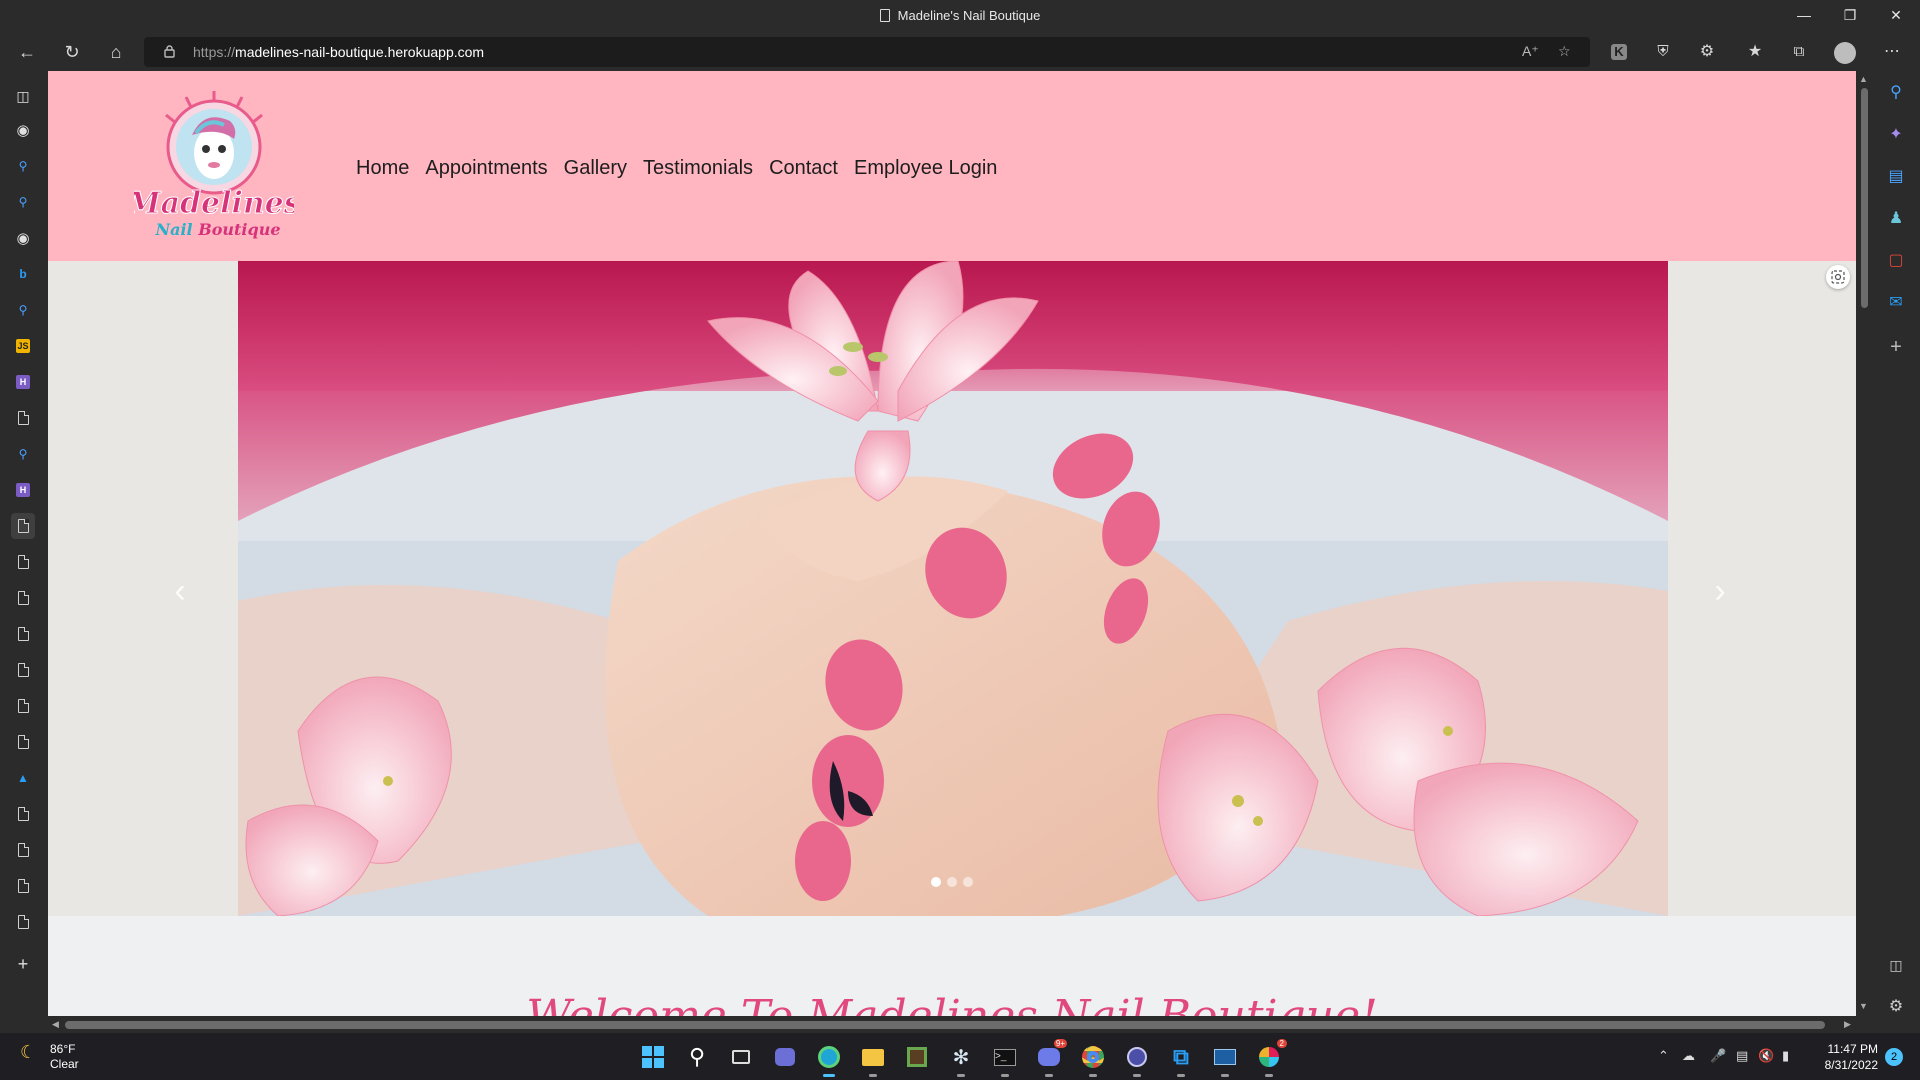 This screenshot has width=1920, height=1080. I want to click on remote-desktop-icon, so click(1225, 1059).